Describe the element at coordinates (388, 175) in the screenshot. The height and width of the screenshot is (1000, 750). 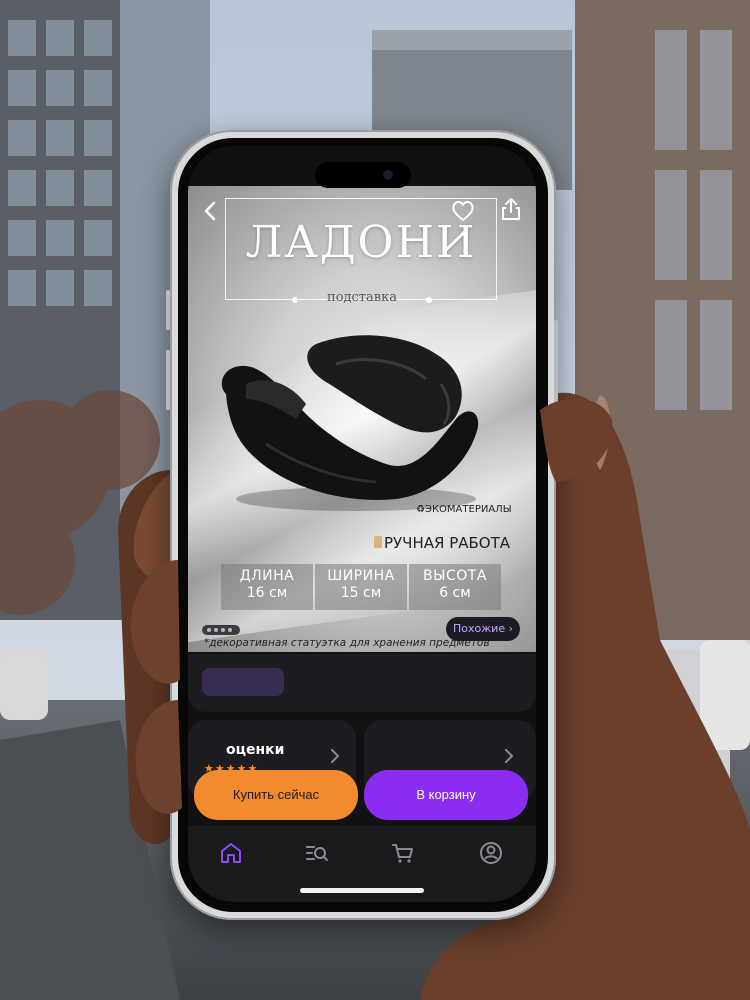
I see `camera-lens` at that location.